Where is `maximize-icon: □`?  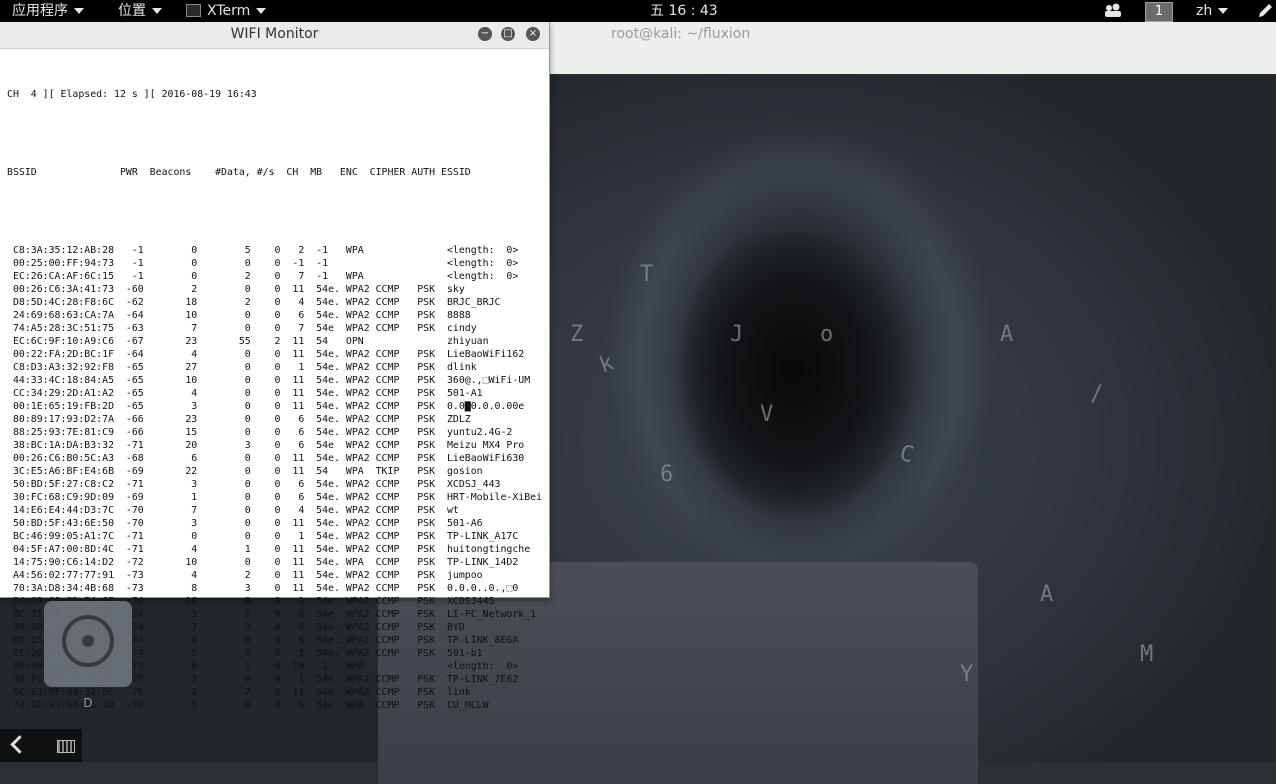
maximize-icon: □ is located at coordinates (508, 33).